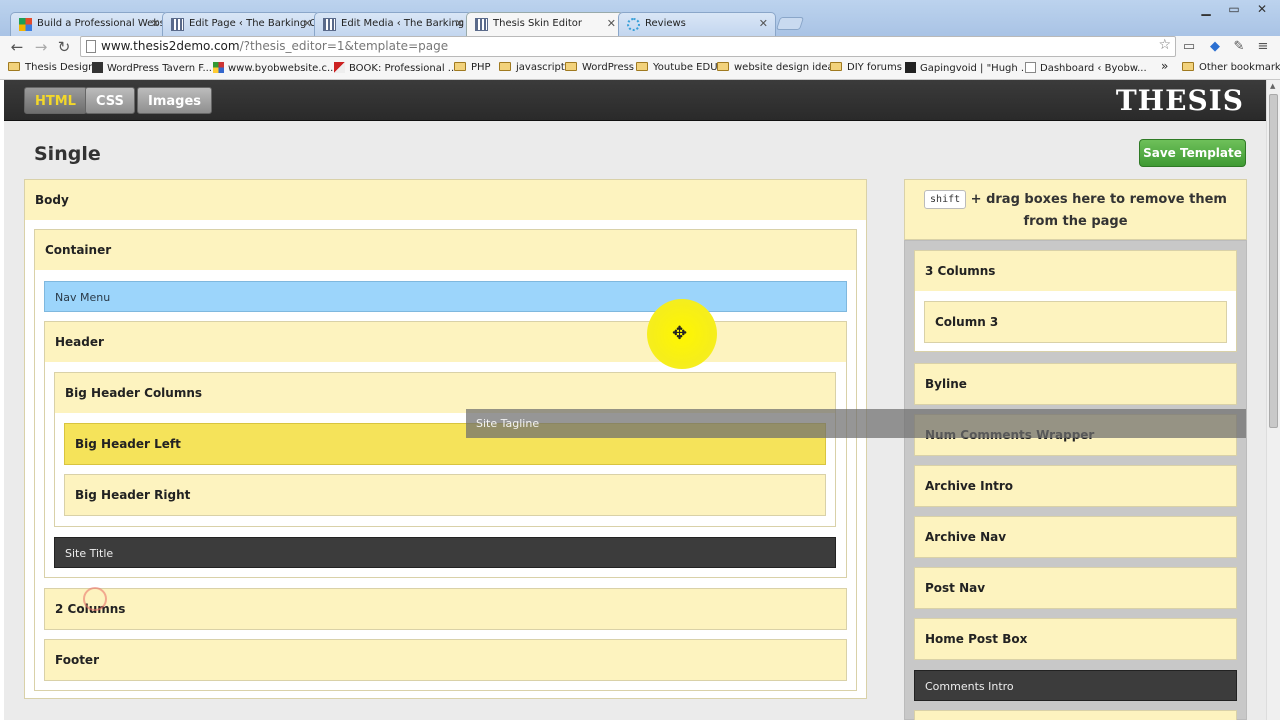  What do you see at coordinates (697, 24) in the screenshot?
I see `browser-tab-5: Reviews ✕` at bounding box center [697, 24].